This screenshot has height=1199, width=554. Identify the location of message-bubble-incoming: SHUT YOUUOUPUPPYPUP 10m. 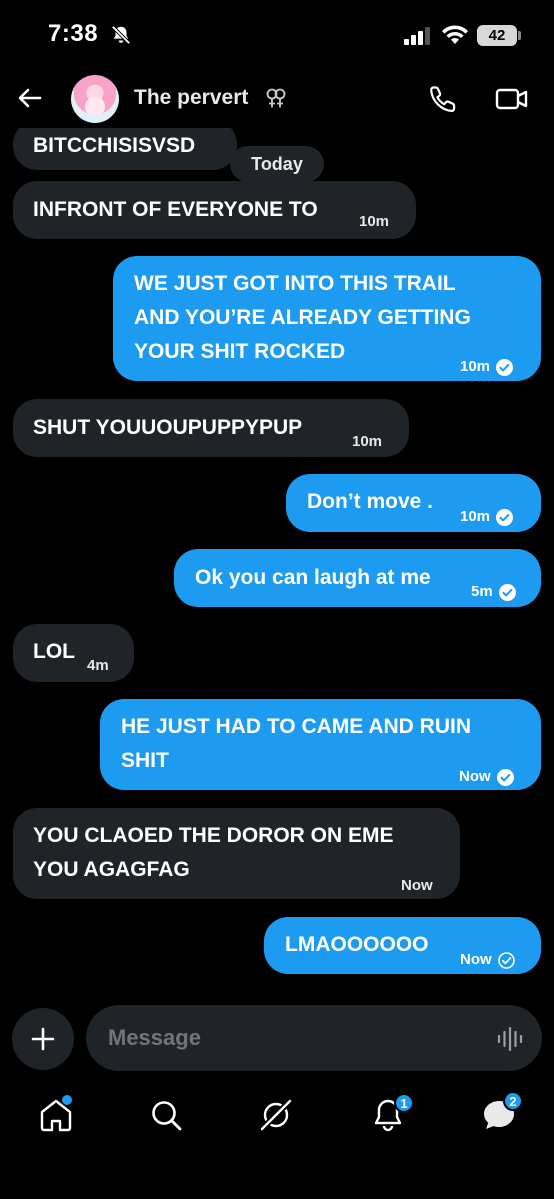
(211, 428).